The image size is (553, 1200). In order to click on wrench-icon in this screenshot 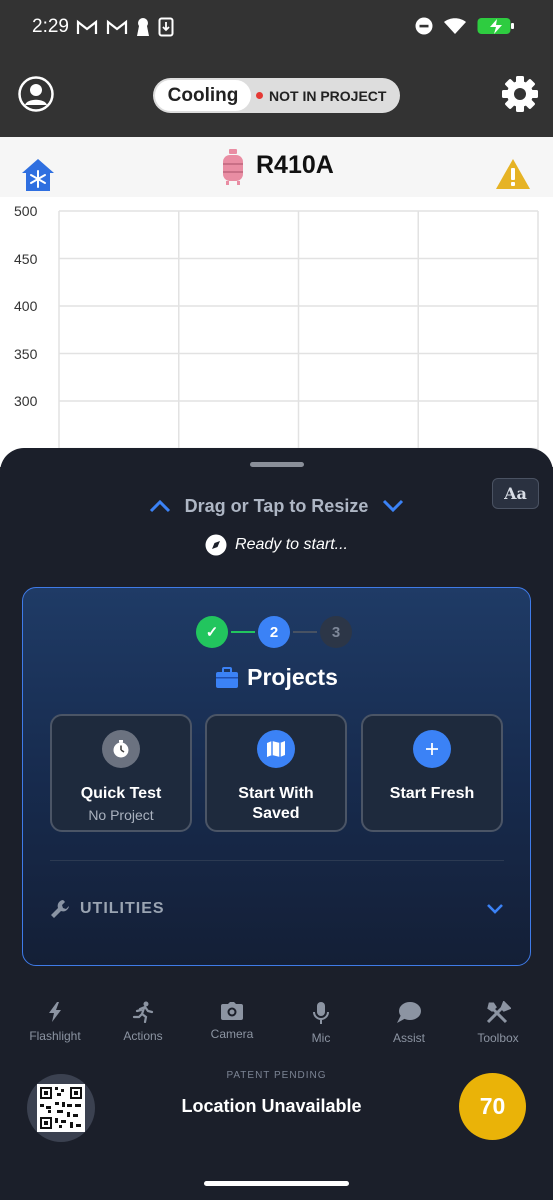, I will do `click(60, 909)`.